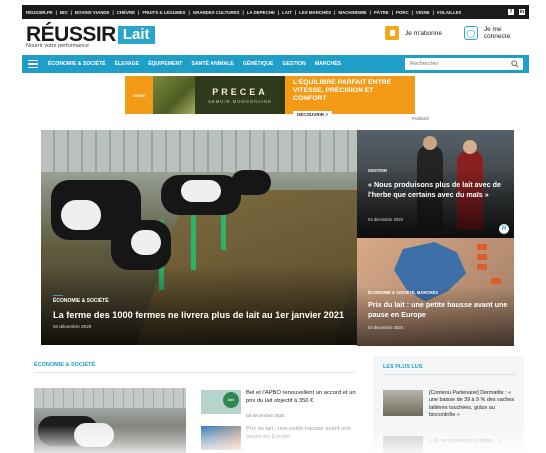  I want to click on linkedin-icon: in, so click(522, 12).